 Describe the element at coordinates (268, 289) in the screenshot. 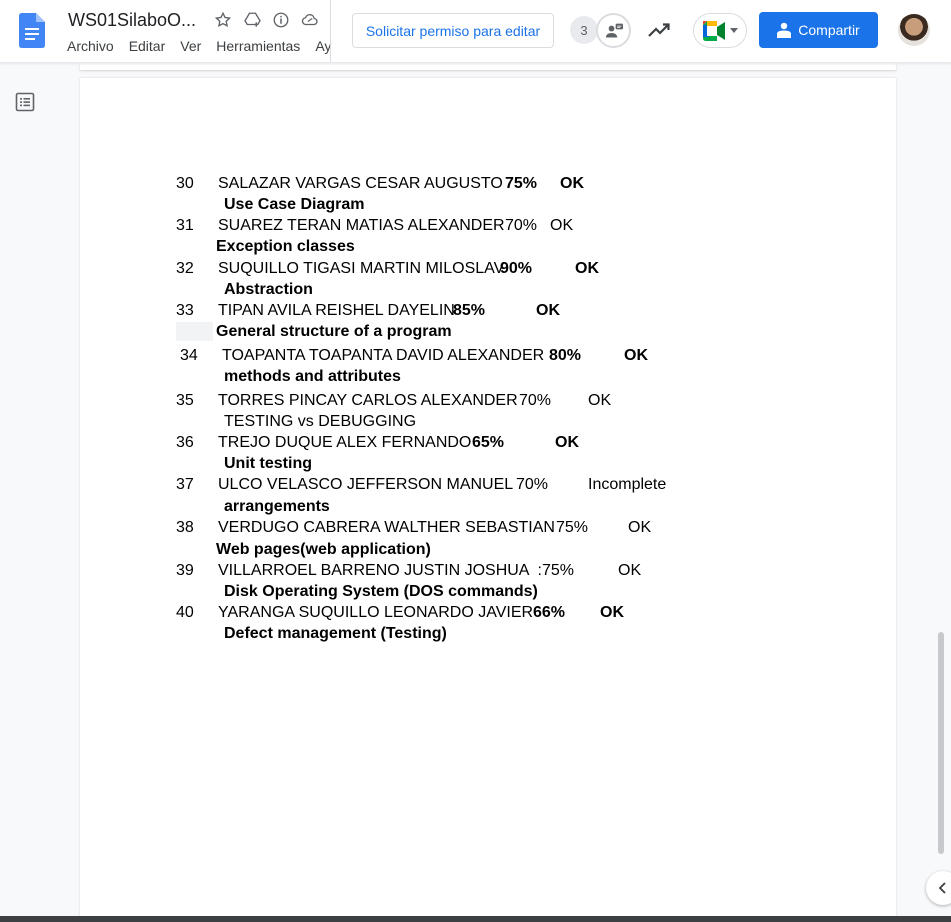

I see `student-topic: Abstraction` at that location.